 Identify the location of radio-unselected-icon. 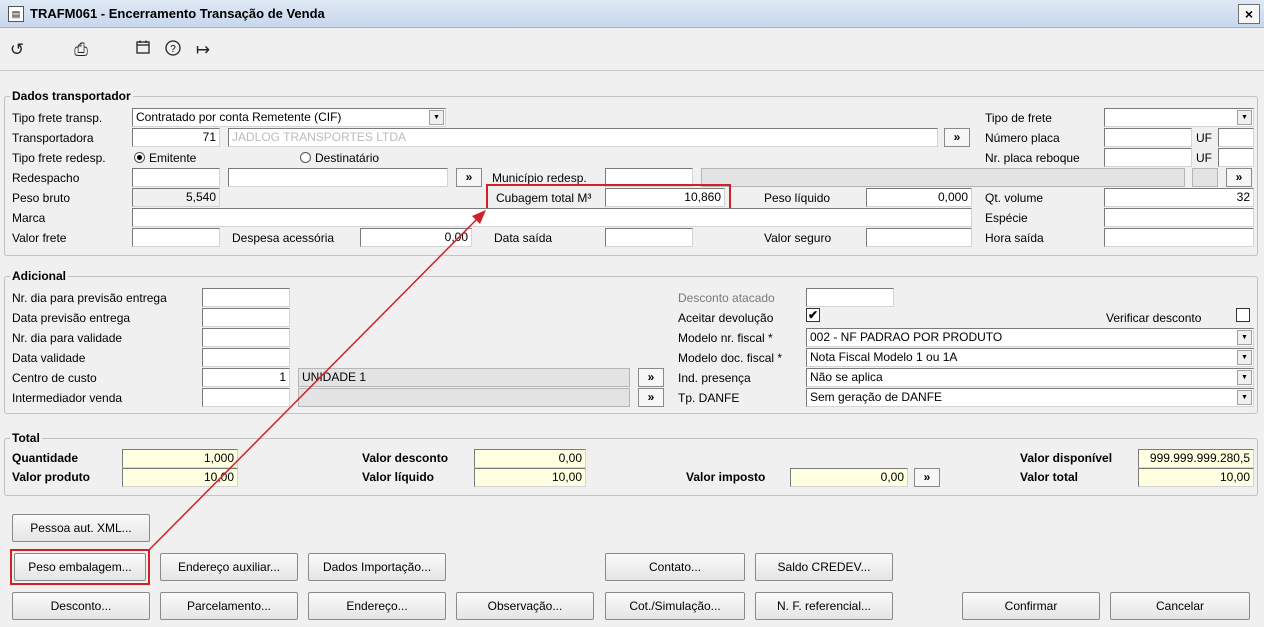
(305, 157).